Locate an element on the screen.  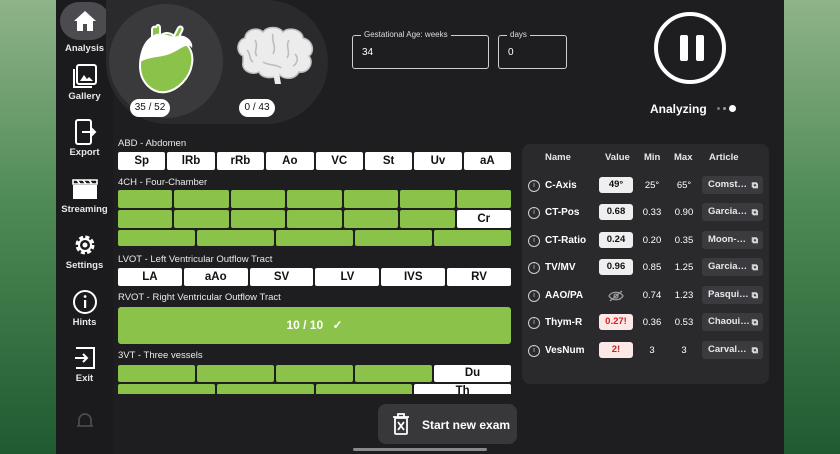
abd-tag: Sp is located at coordinates (142, 161).